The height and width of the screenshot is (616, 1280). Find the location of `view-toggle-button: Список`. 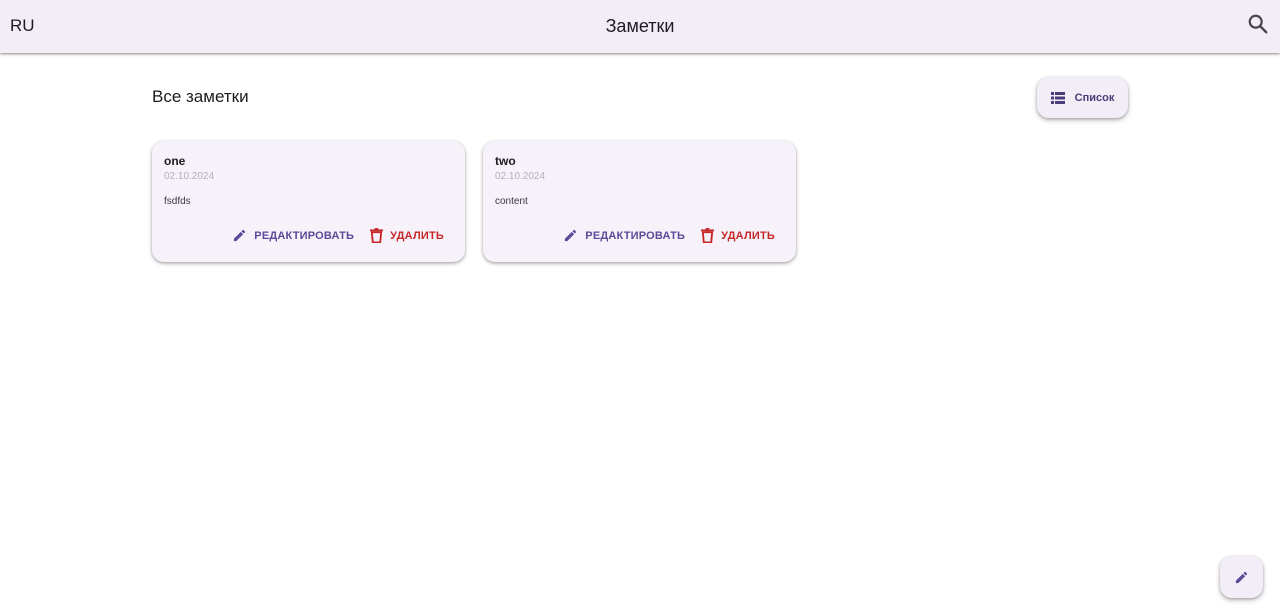

view-toggle-button: Список is located at coordinates (1082, 97).